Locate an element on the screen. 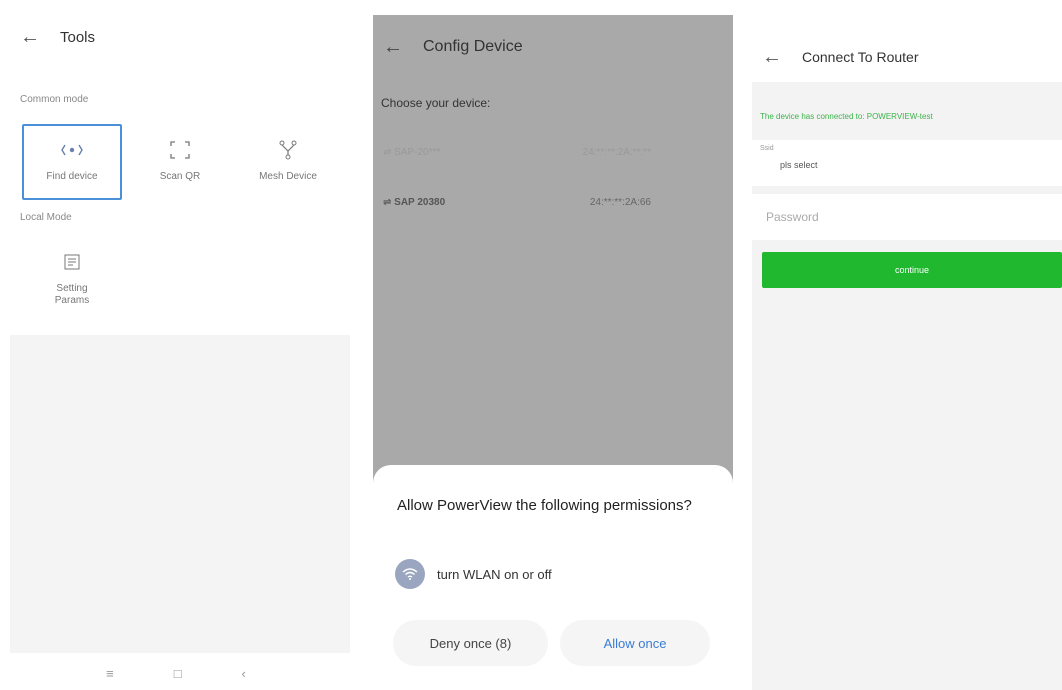 Image resolution: width=1062 pixels, height=690 pixels. tile-scan-qr: Scan QR is located at coordinates (180, 162).